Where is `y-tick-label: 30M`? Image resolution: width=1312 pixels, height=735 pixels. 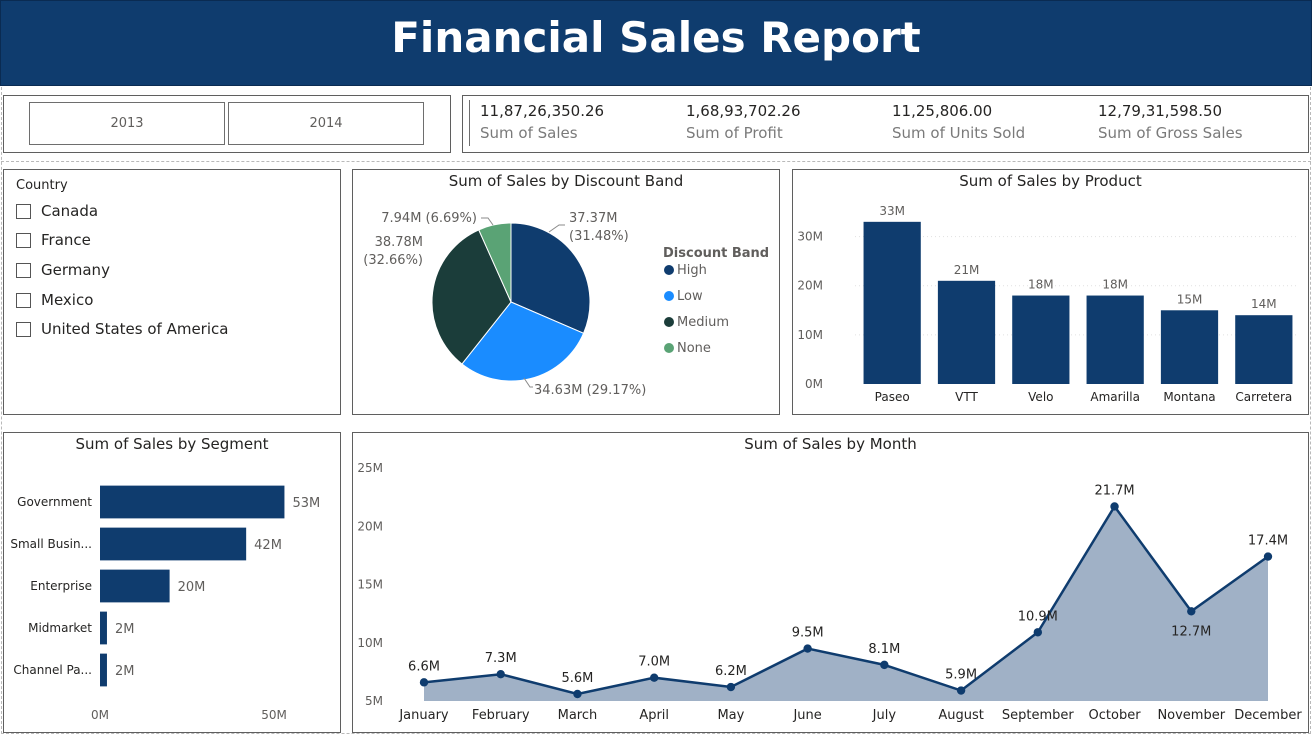
y-tick-label: 30M is located at coordinates (810, 237).